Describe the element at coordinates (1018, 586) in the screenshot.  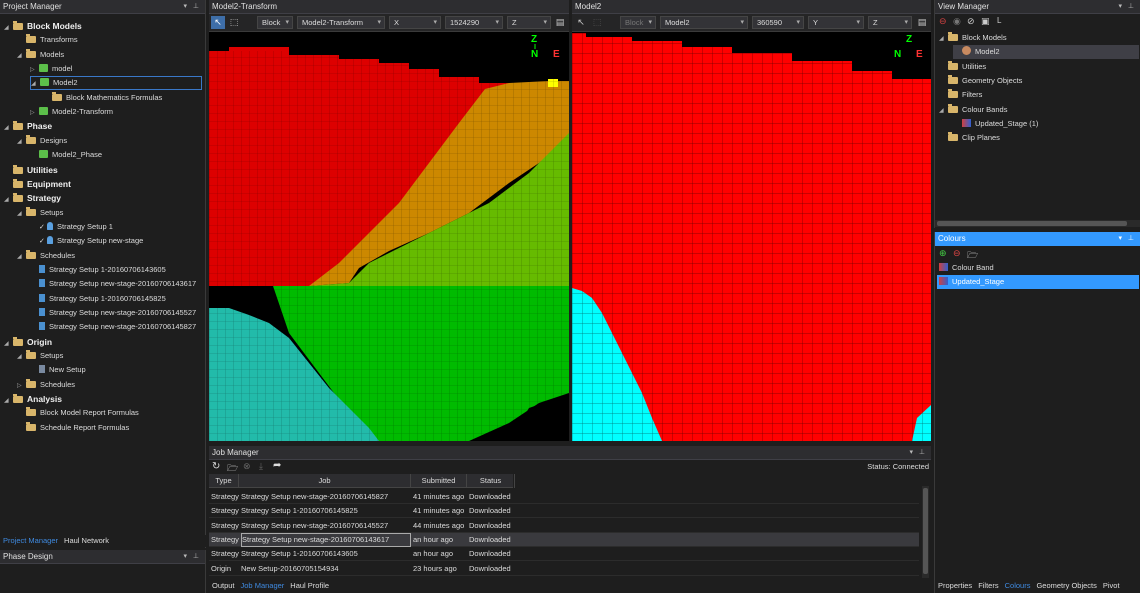
I see `tab-colours: Colours` at that location.